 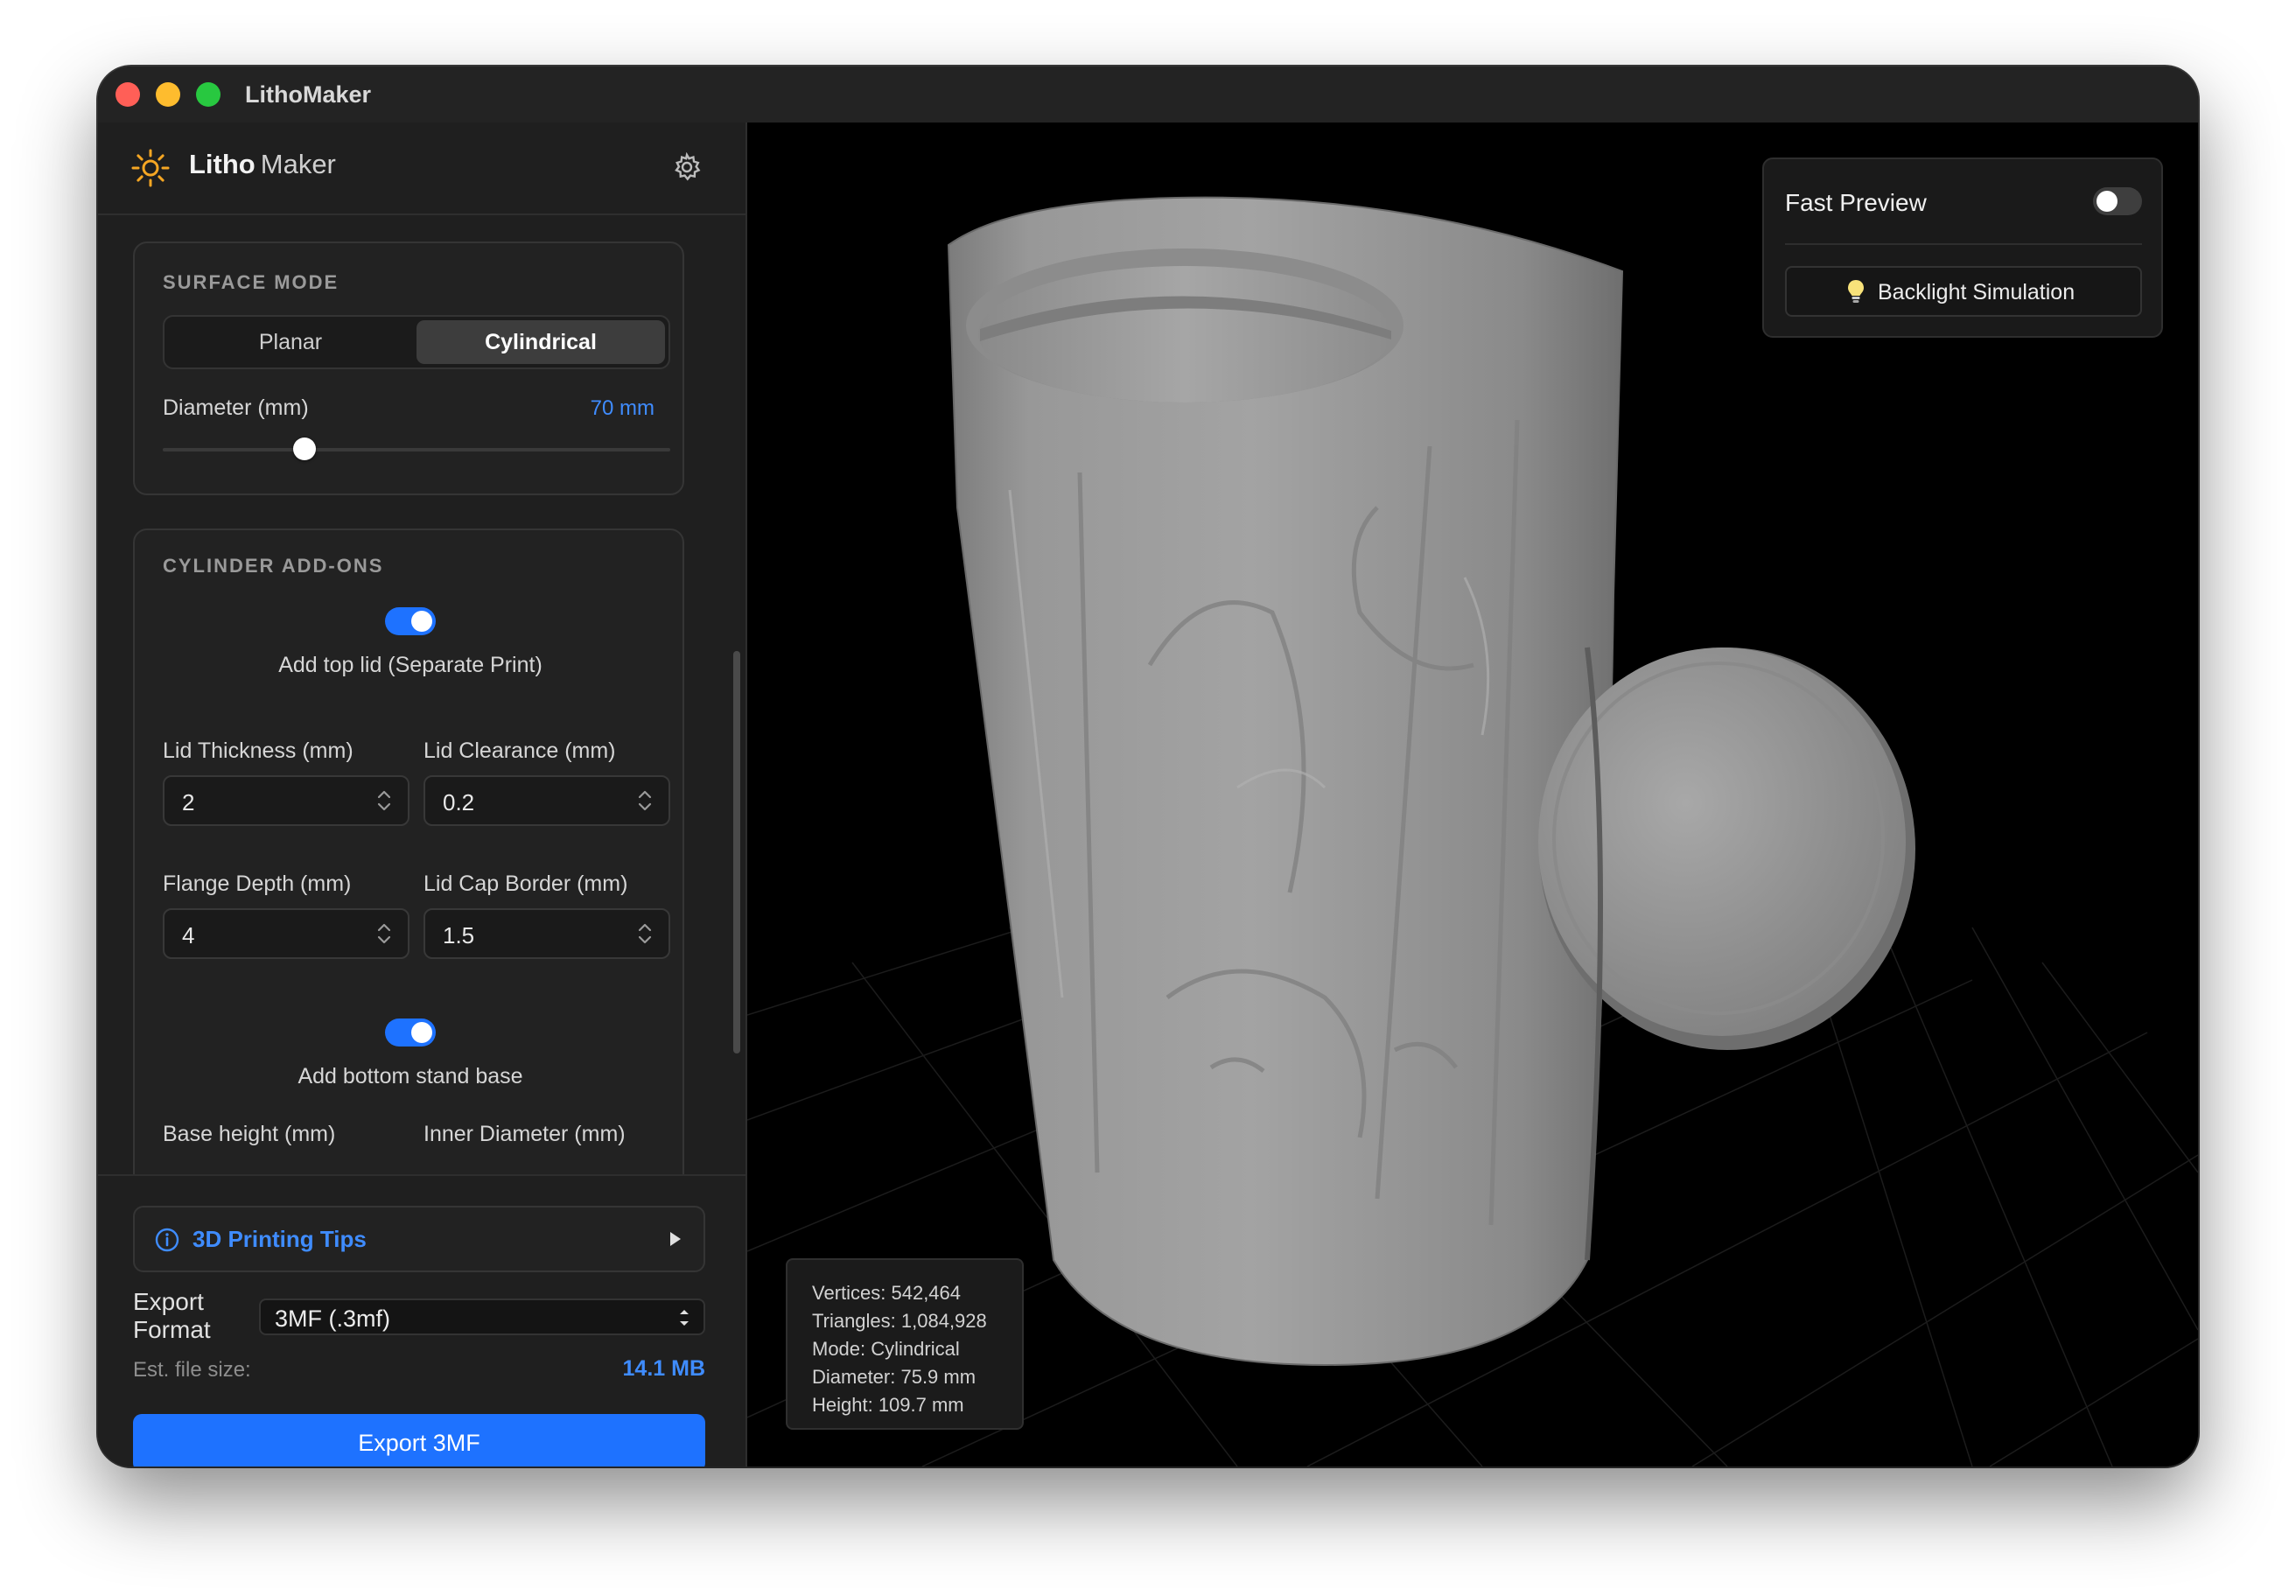 What do you see at coordinates (1962, 248) in the screenshot?
I see `preview-options-panel: Fast Preview Backlight Simulation` at bounding box center [1962, 248].